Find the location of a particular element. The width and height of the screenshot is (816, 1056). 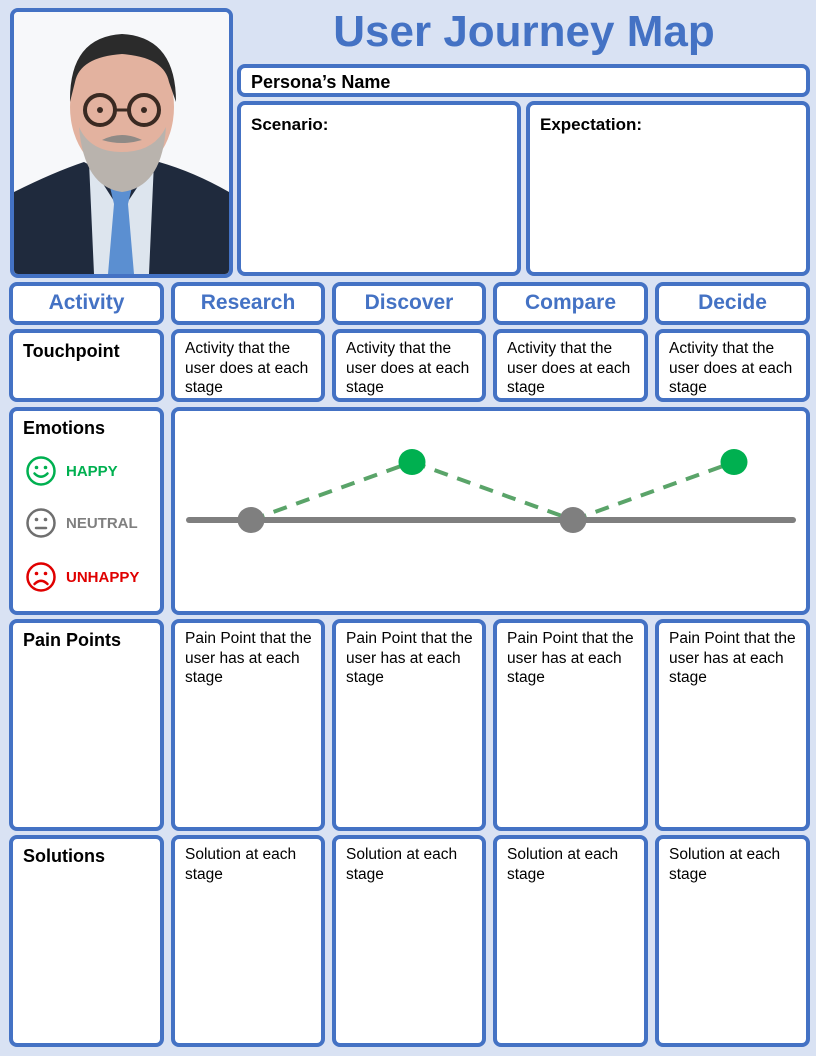

persona-name-field: Persona’s Name is located at coordinates (523, 80).